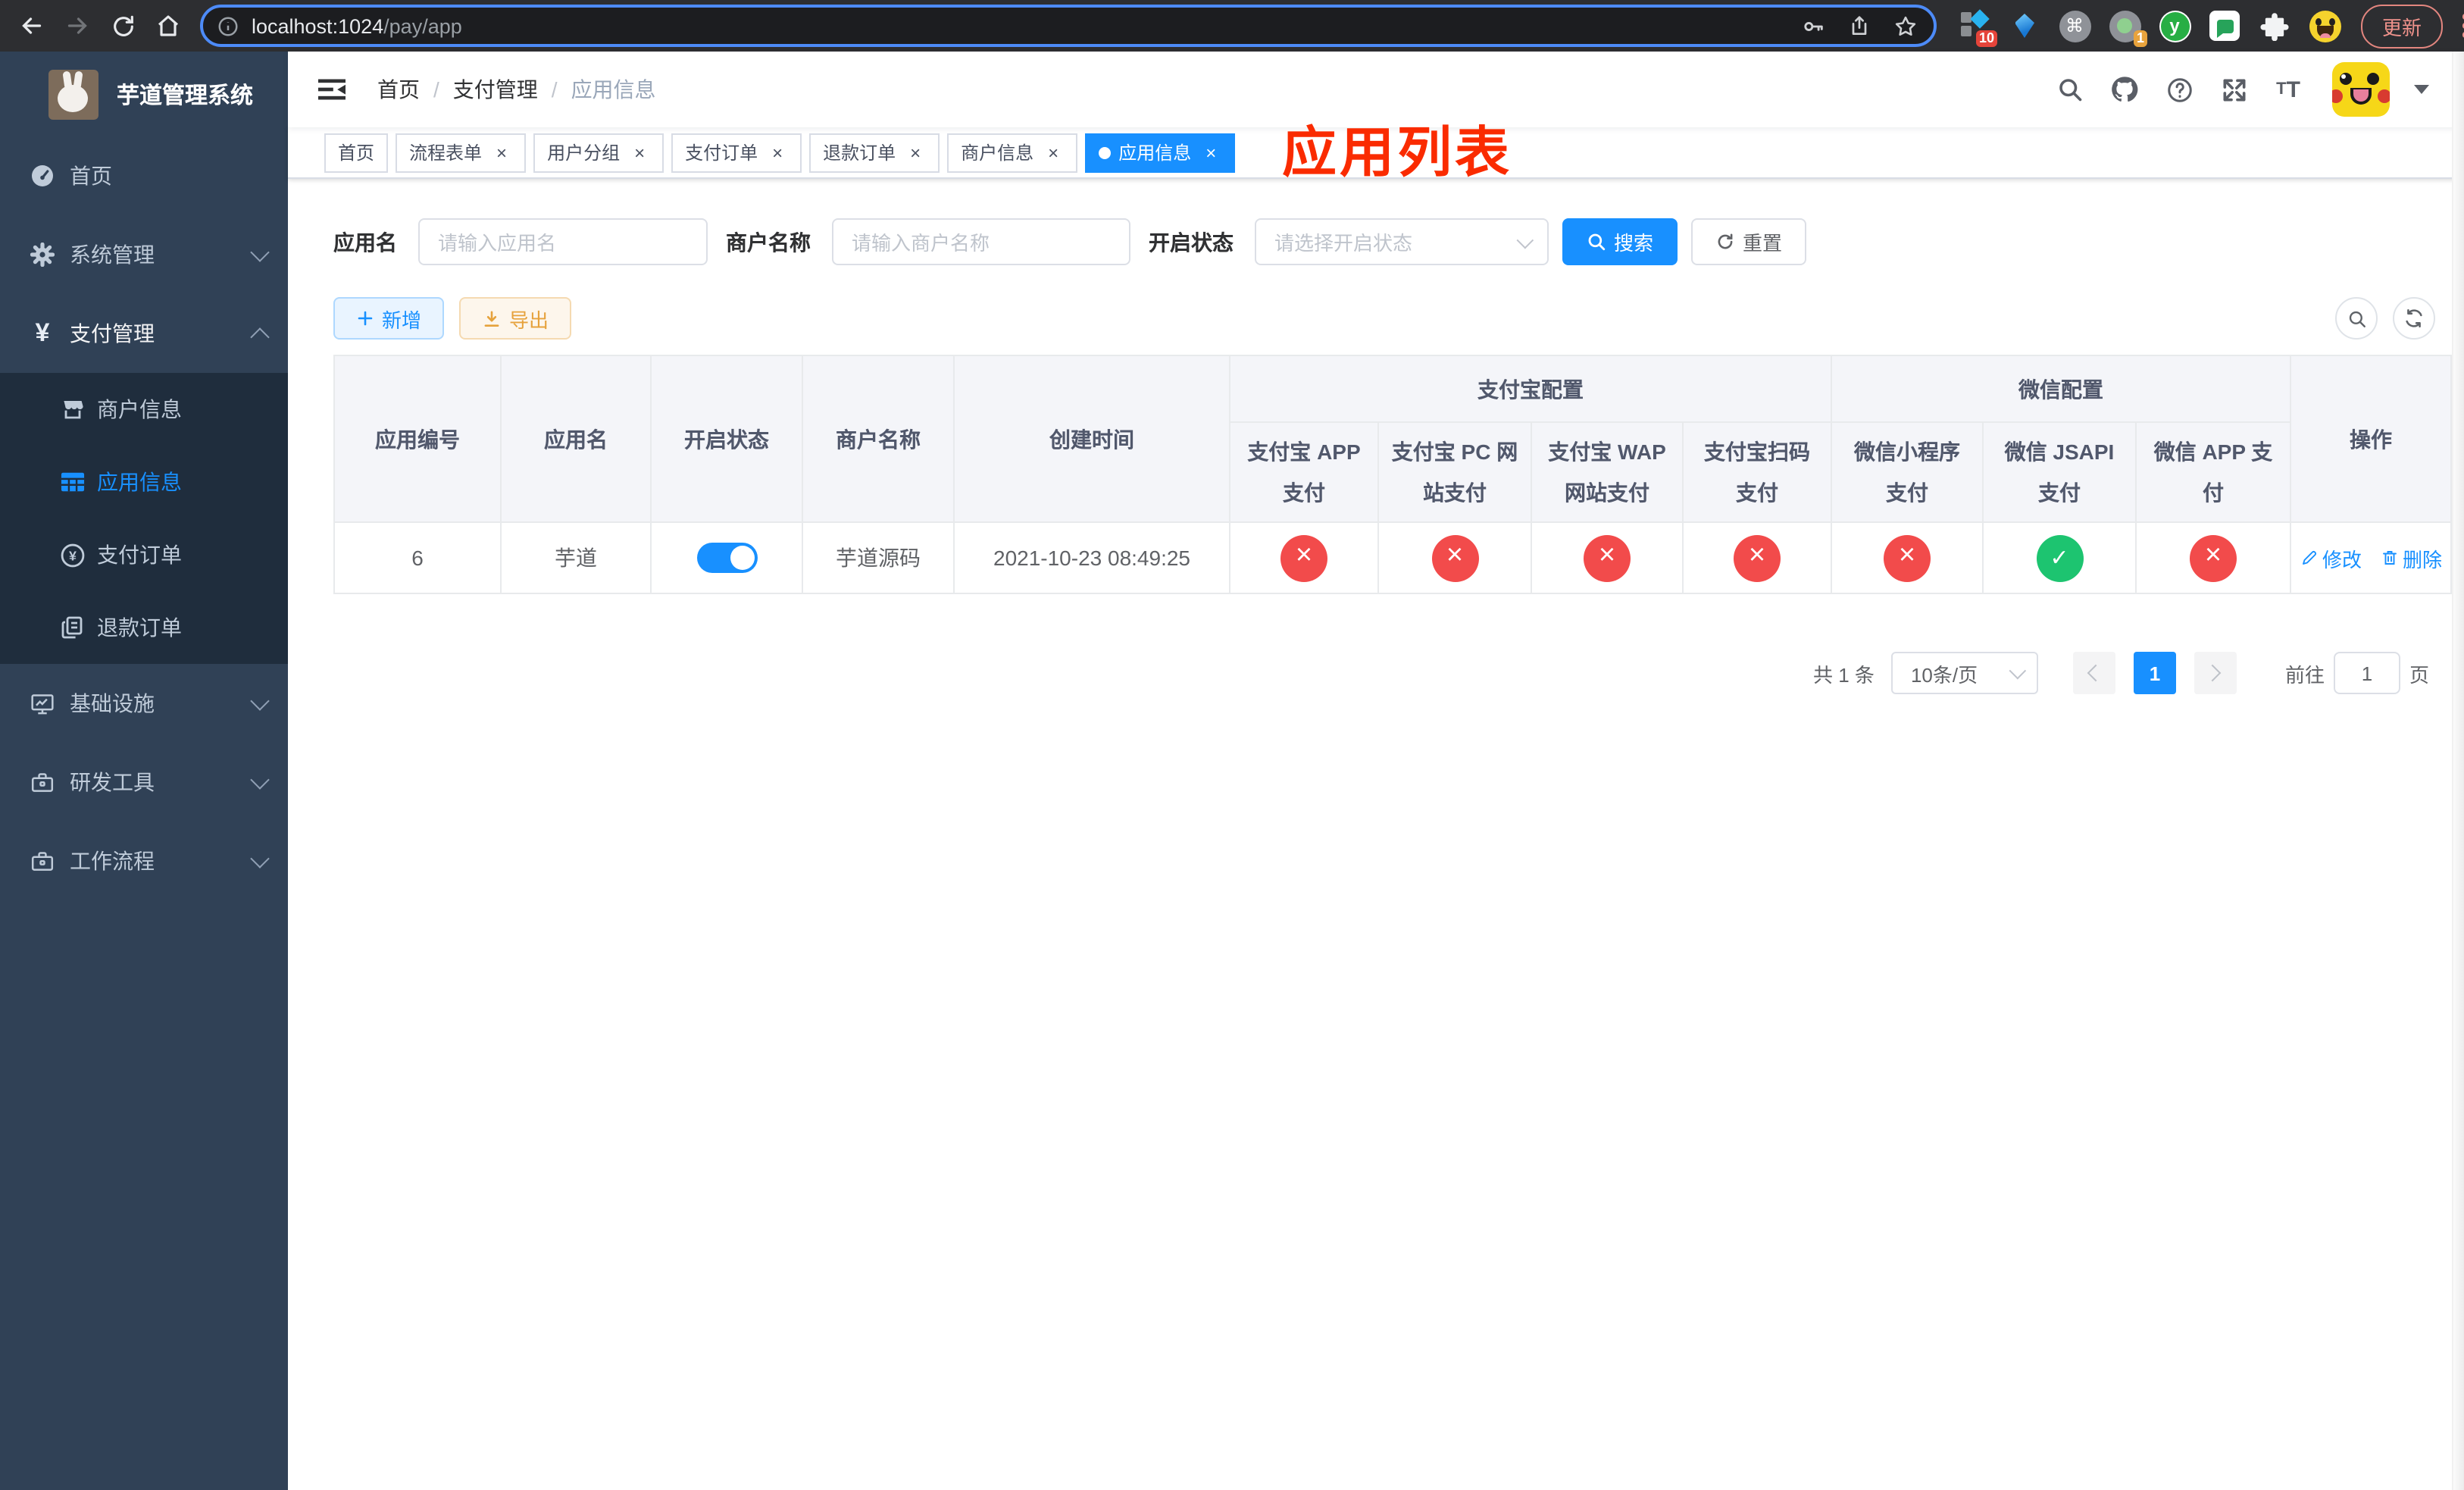  I want to click on browser-menu-icon, so click(2460, 26).